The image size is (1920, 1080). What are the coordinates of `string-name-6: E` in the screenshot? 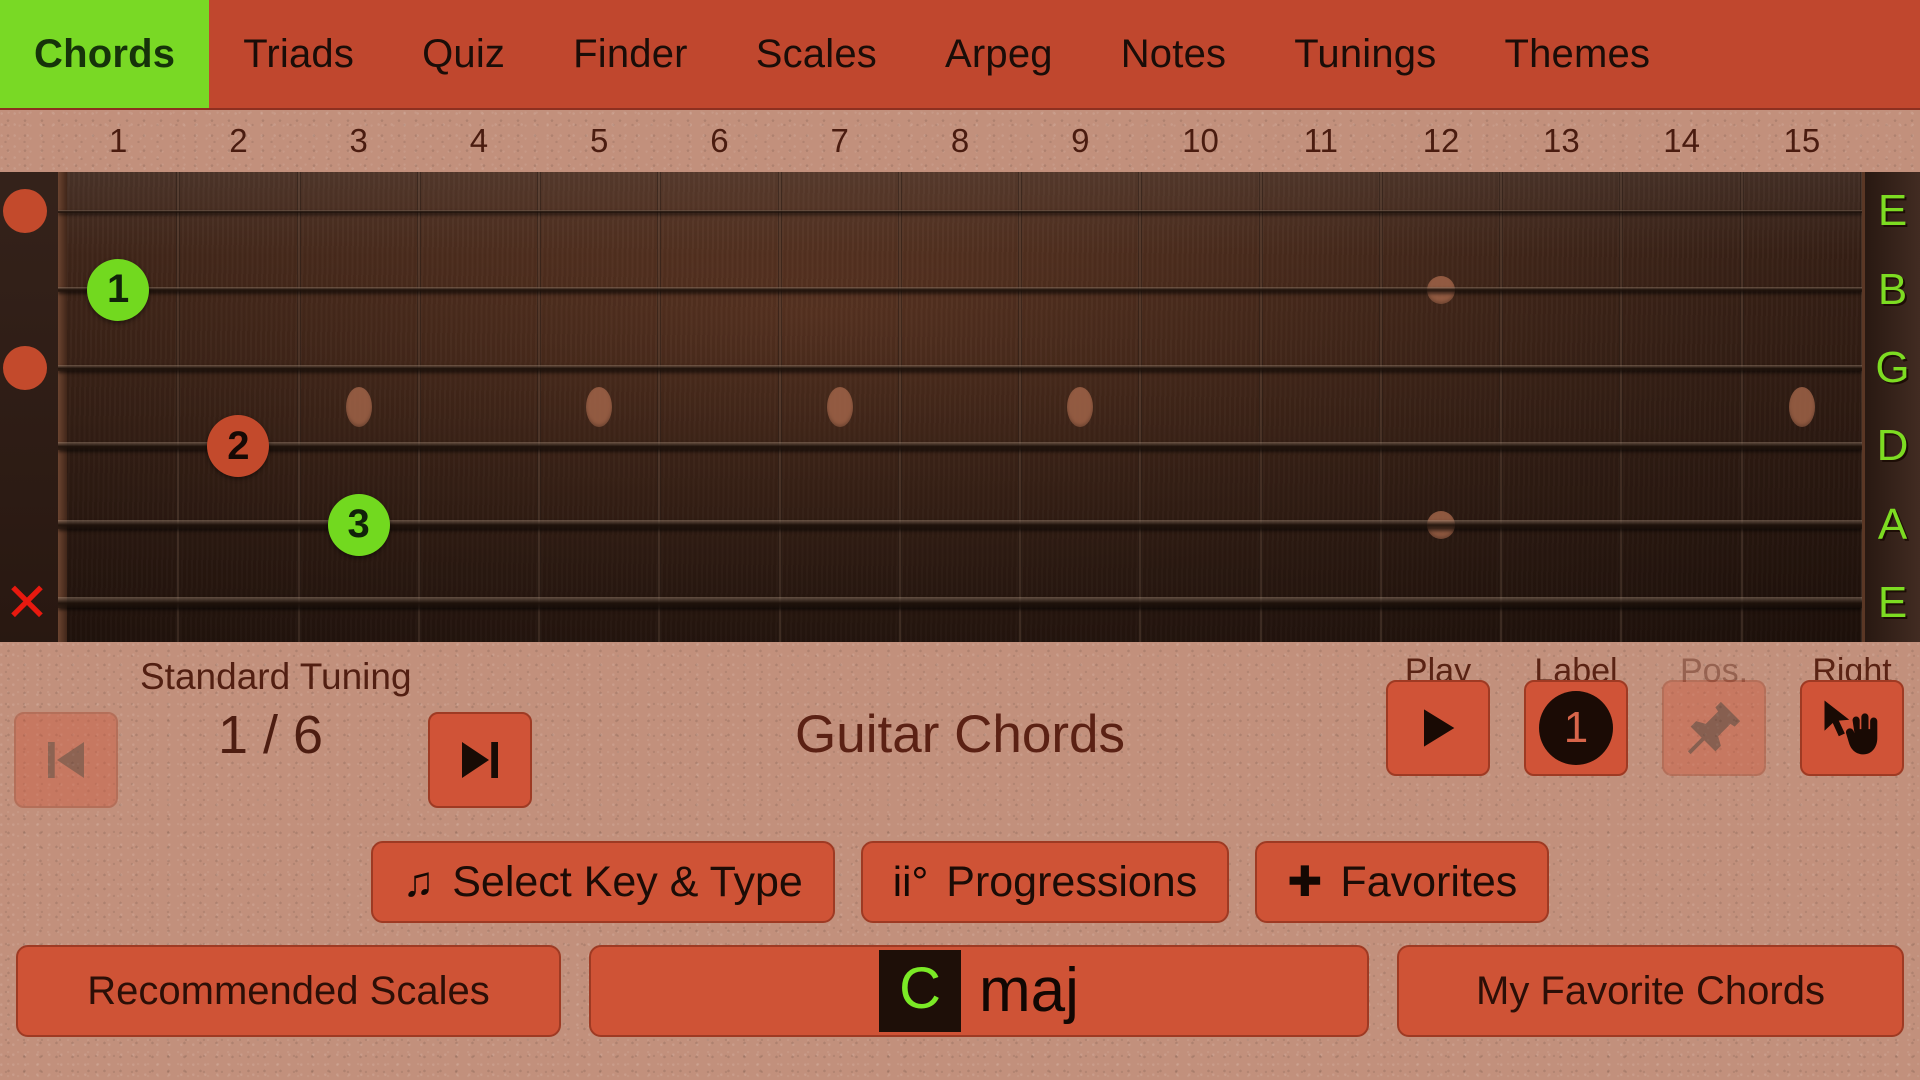 It's located at (1892, 602).